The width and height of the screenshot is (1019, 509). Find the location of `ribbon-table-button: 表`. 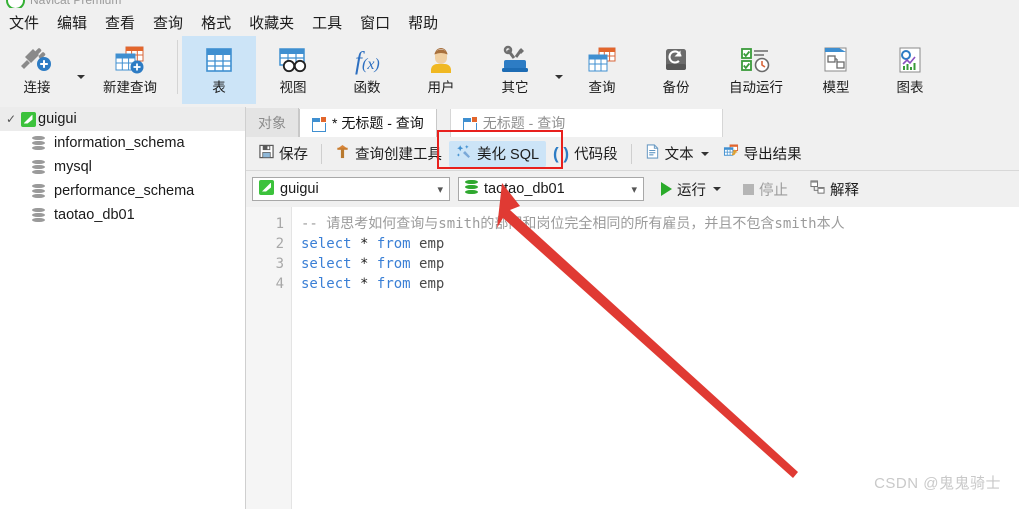

ribbon-table-button: 表 is located at coordinates (219, 70).